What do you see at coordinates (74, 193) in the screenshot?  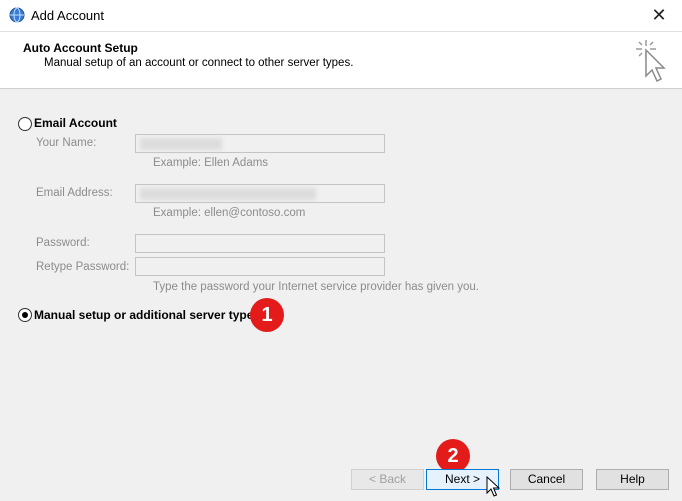 I see `email-address-label: Email Address:` at bounding box center [74, 193].